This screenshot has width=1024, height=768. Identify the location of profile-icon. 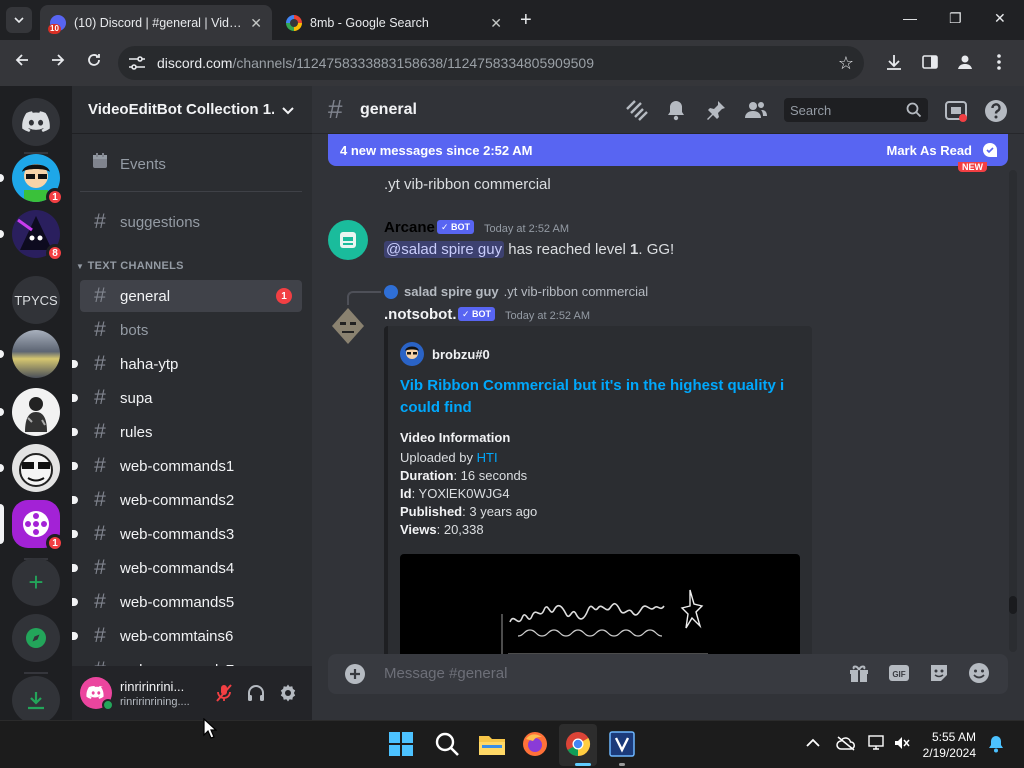
(965, 64).